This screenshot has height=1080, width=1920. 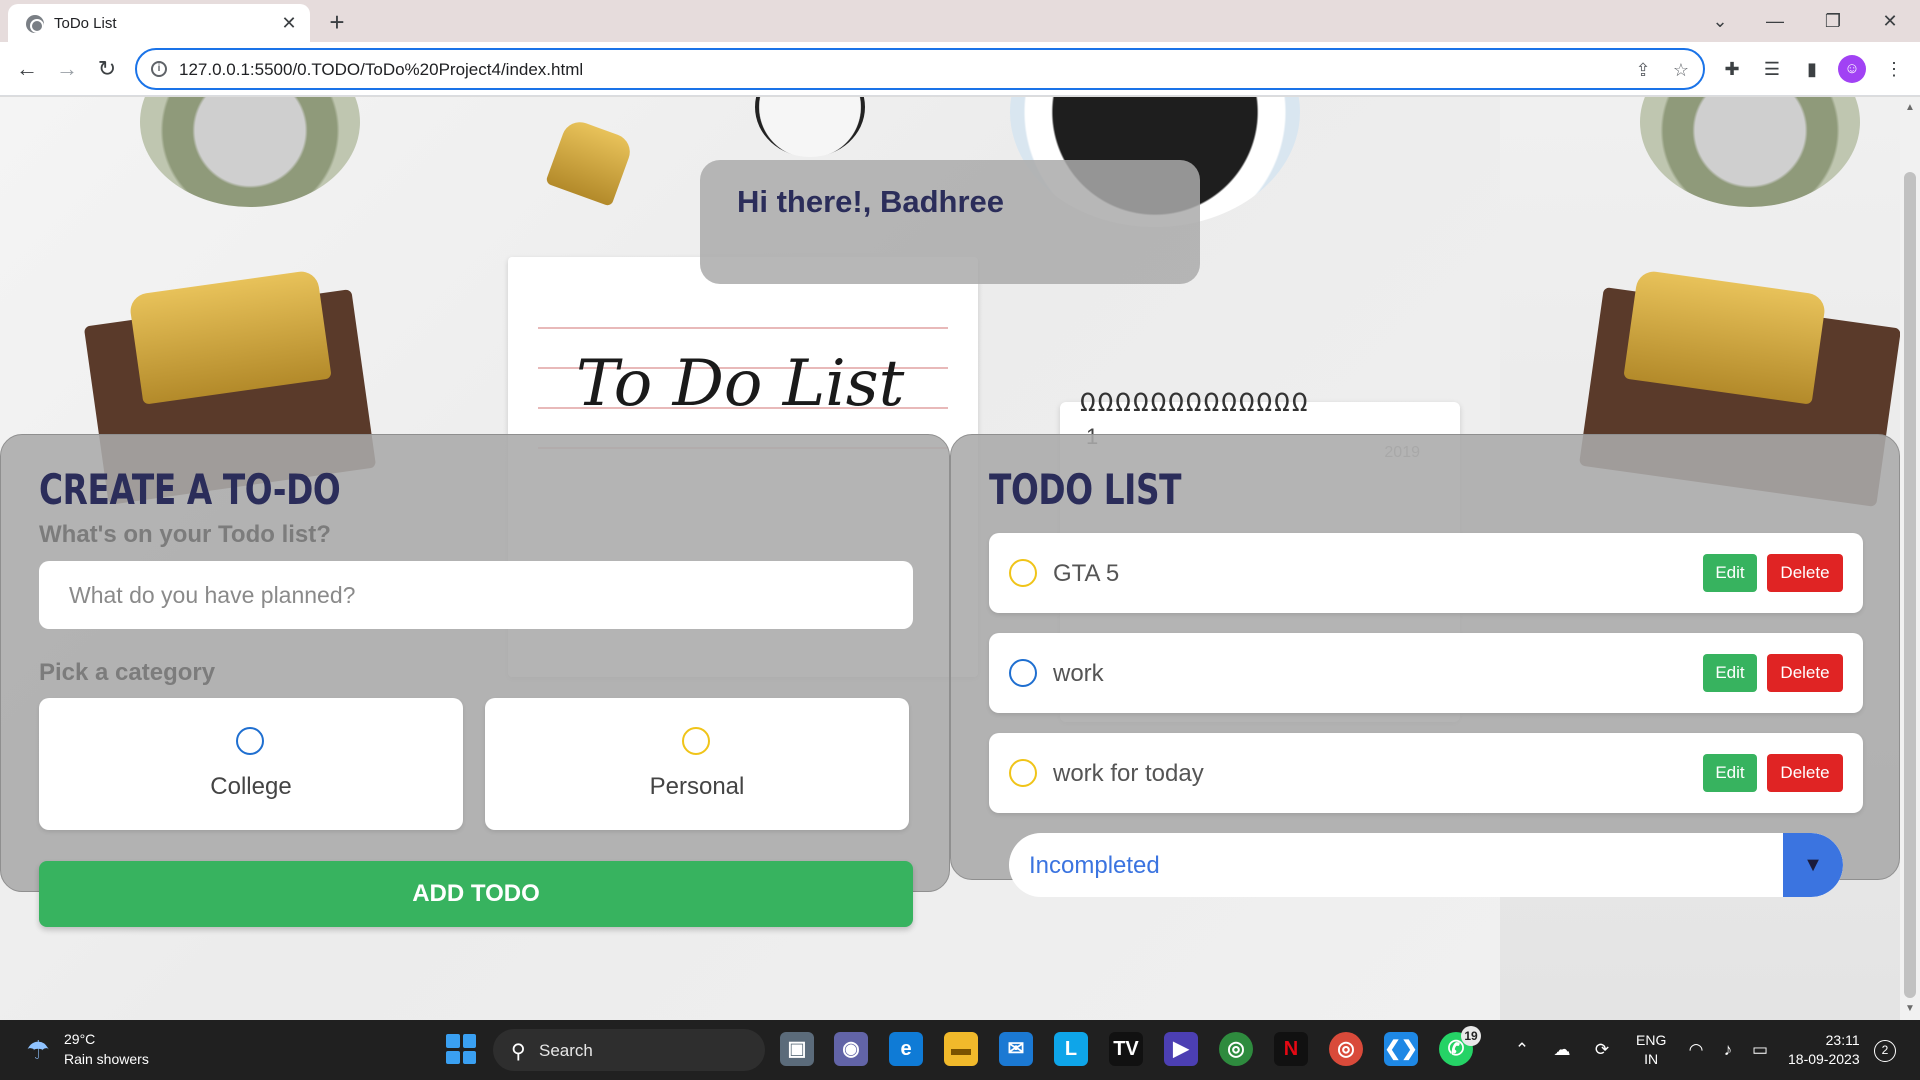 What do you see at coordinates (476, 595) in the screenshot?
I see `todo-text-input` at bounding box center [476, 595].